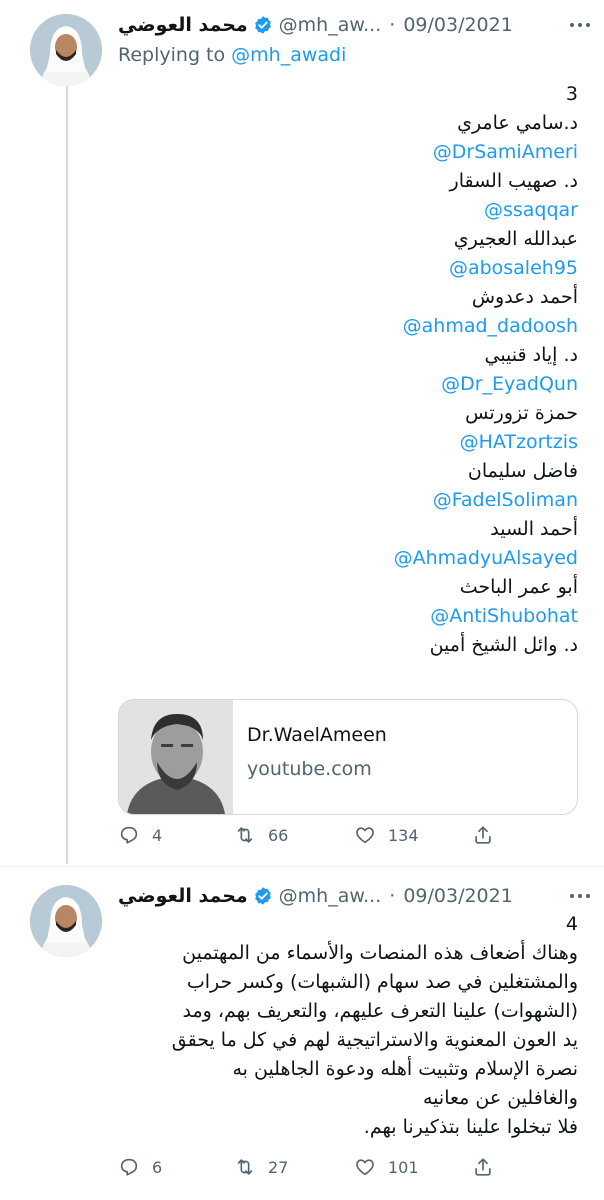  Describe the element at coordinates (348, 1168) in the screenshot. I see `tweet-actions: 6 27 101` at that location.